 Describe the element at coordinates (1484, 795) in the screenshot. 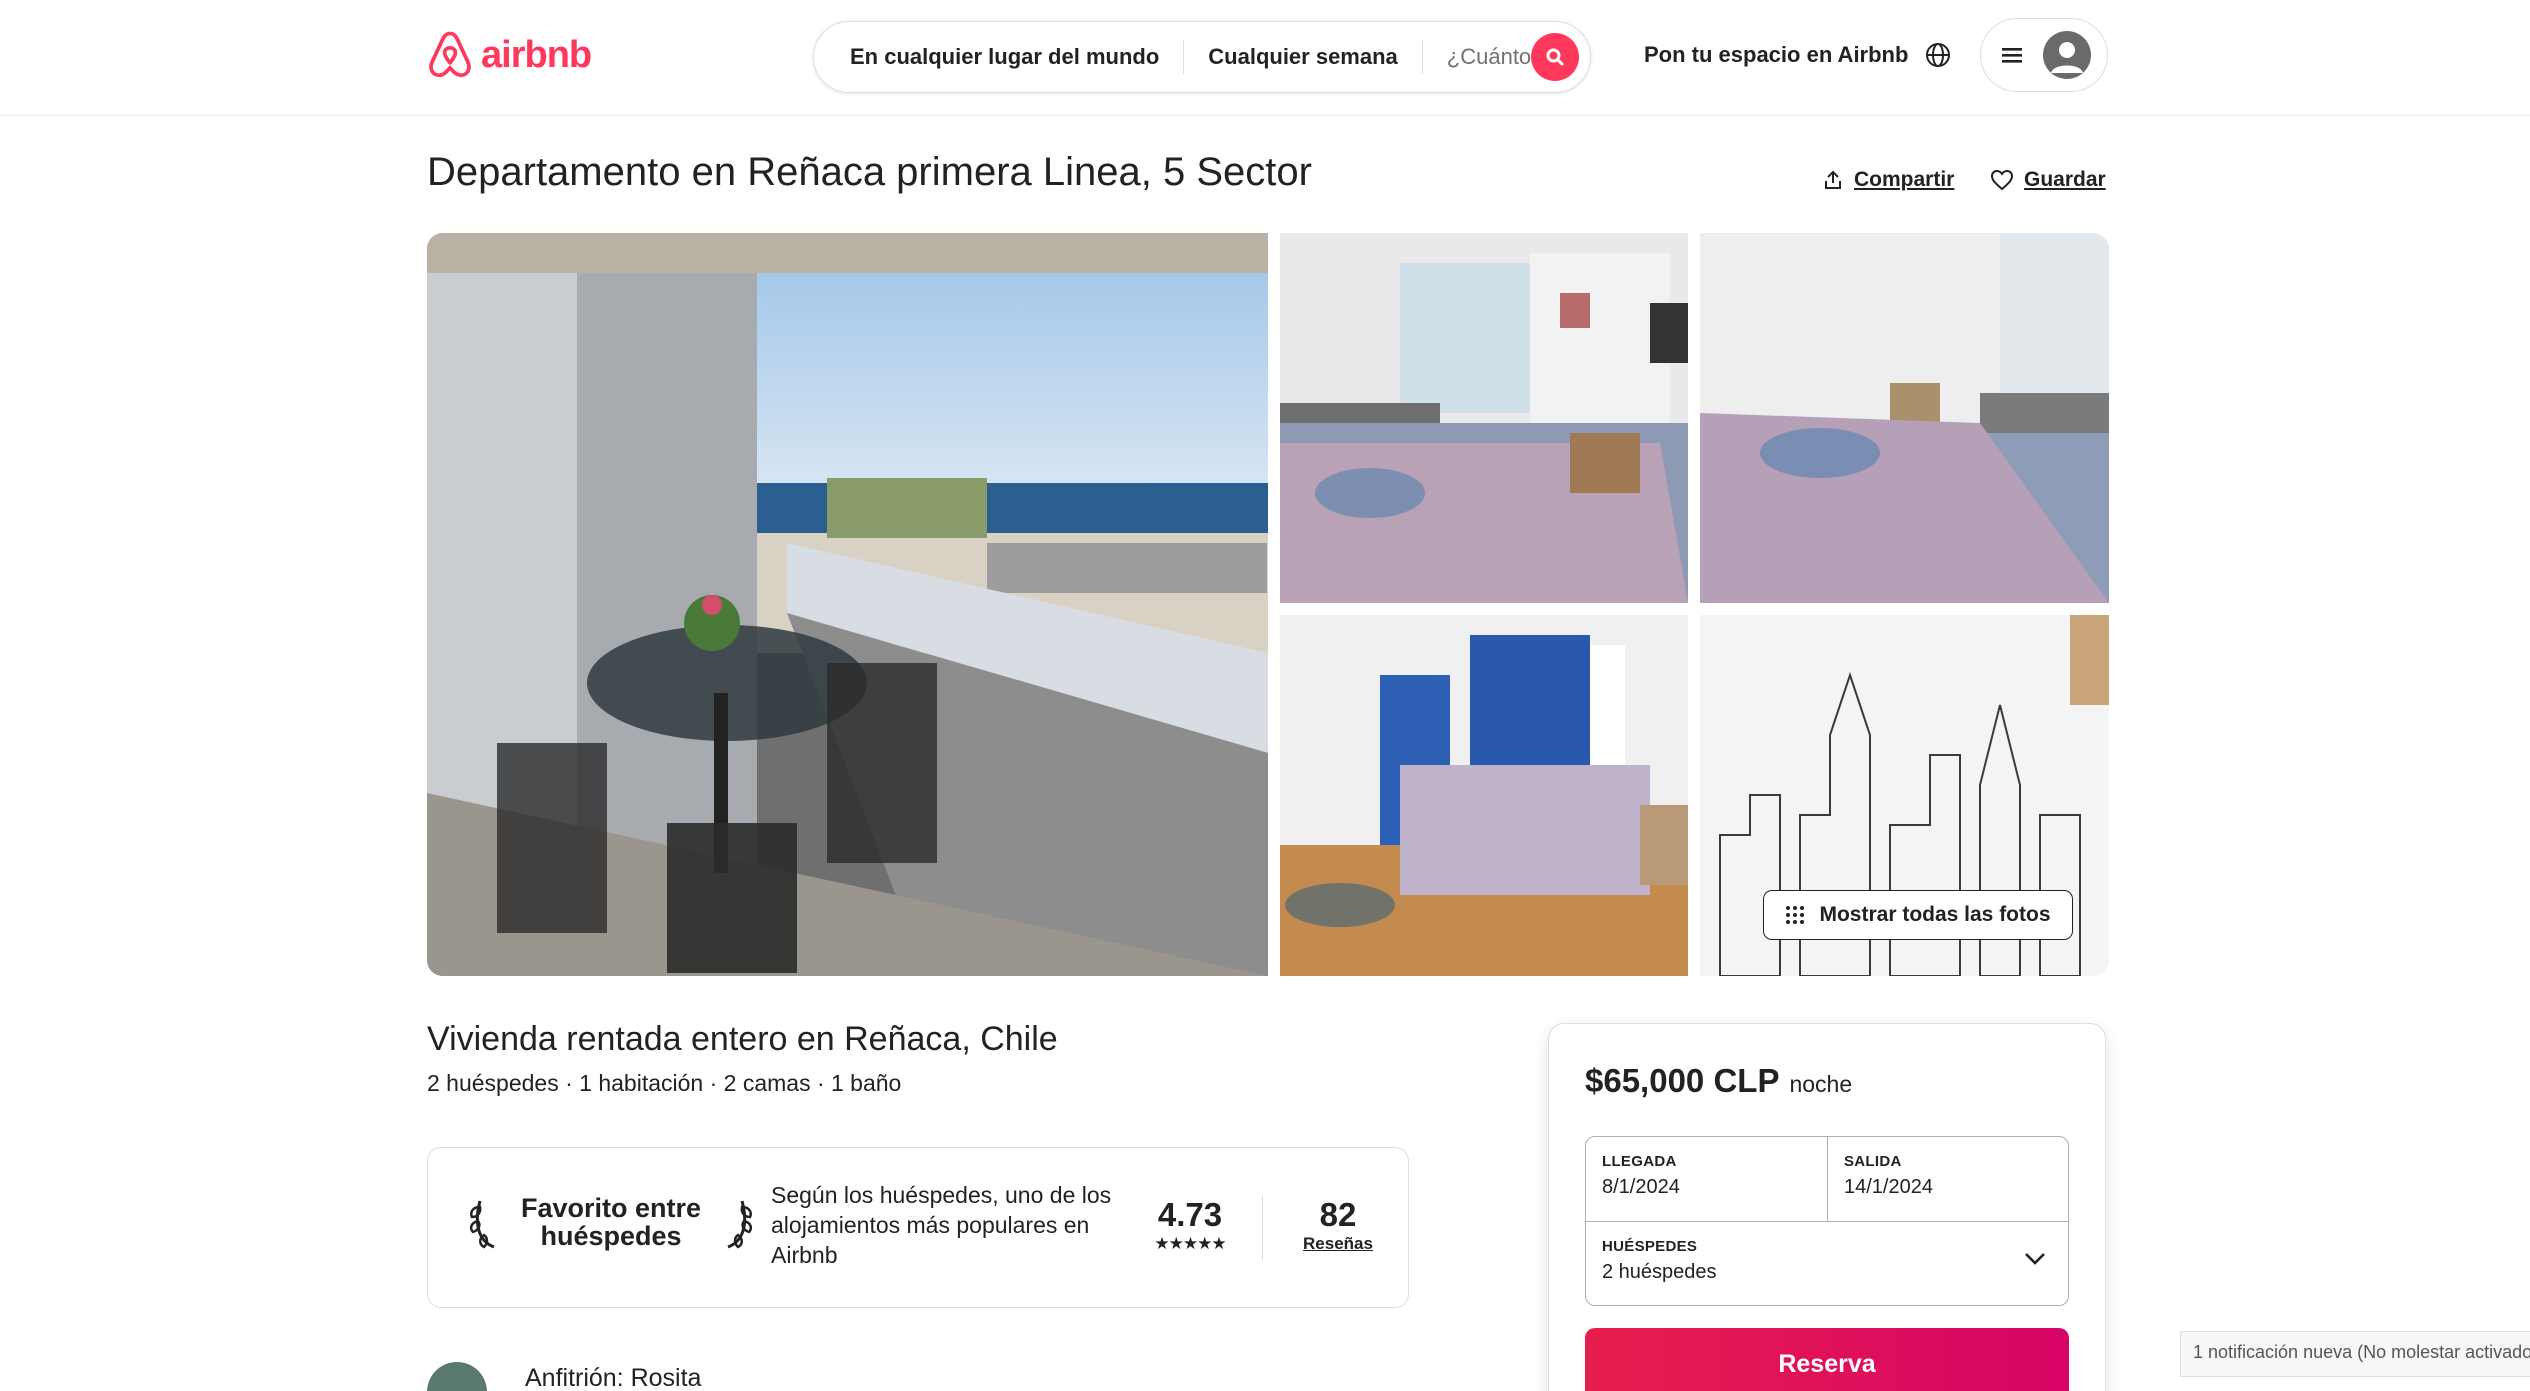

I see `photo-bedroom-closet` at that location.